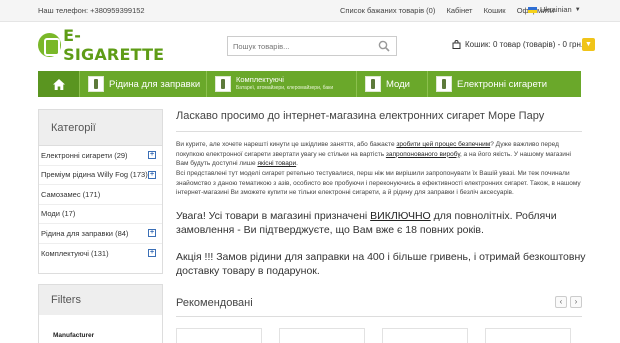  What do you see at coordinates (384, 46) in the screenshot?
I see `search-icon` at bounding box center [384, 46].